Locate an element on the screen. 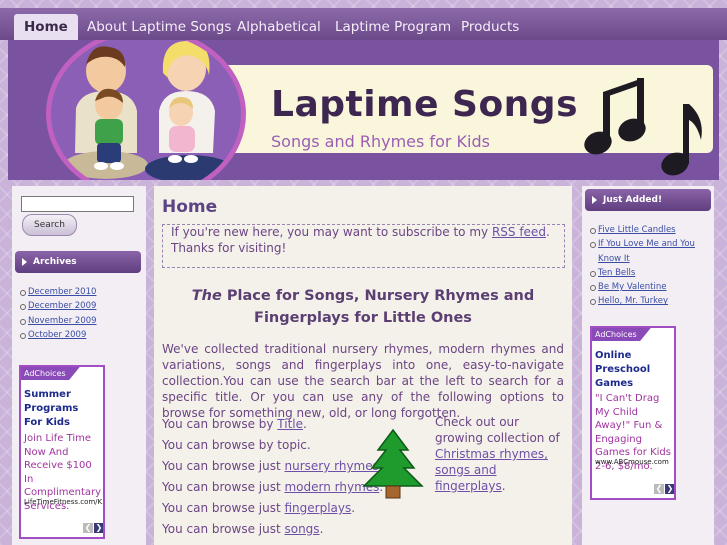  christmas-promo-end: . is located at coordinates (503, 486).